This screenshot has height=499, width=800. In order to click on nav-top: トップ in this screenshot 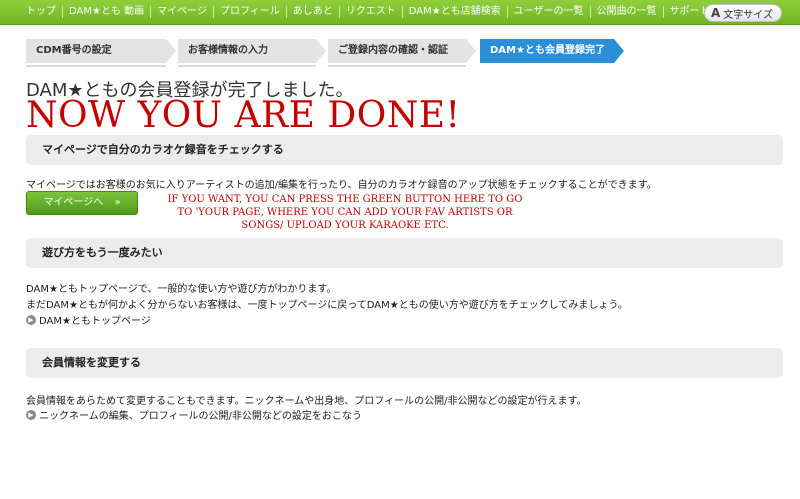, I will do `click(41, 12)`.